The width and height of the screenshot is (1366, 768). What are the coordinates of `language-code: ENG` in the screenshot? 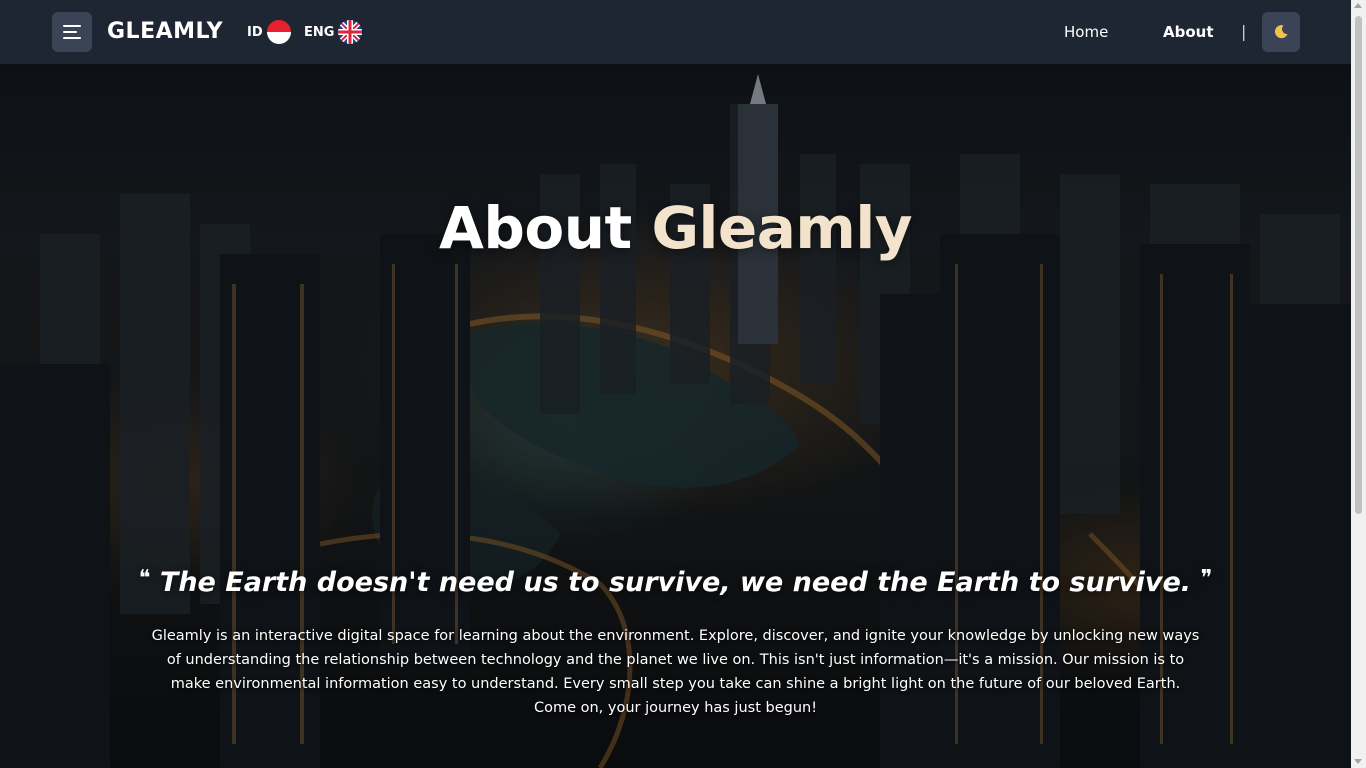 It's located at (319, 32).